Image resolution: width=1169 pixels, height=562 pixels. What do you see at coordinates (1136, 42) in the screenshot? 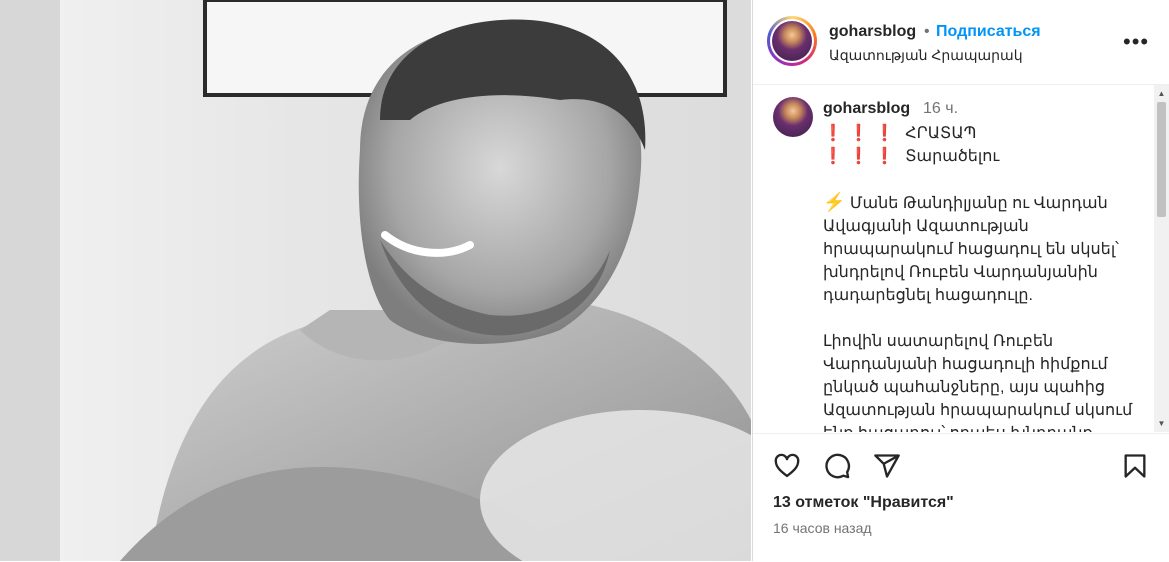
I see `more-horizontal-icon: •••` at bounding box center [1136, 42].